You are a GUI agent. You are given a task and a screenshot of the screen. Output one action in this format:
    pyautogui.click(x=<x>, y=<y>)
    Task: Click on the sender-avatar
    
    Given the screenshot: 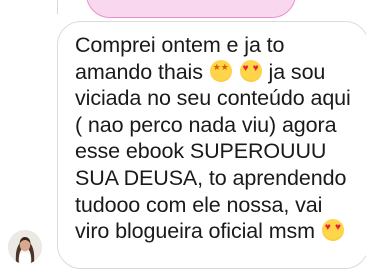 What is the action you would take?
    pyautogui.click(x=25, y=247)
    